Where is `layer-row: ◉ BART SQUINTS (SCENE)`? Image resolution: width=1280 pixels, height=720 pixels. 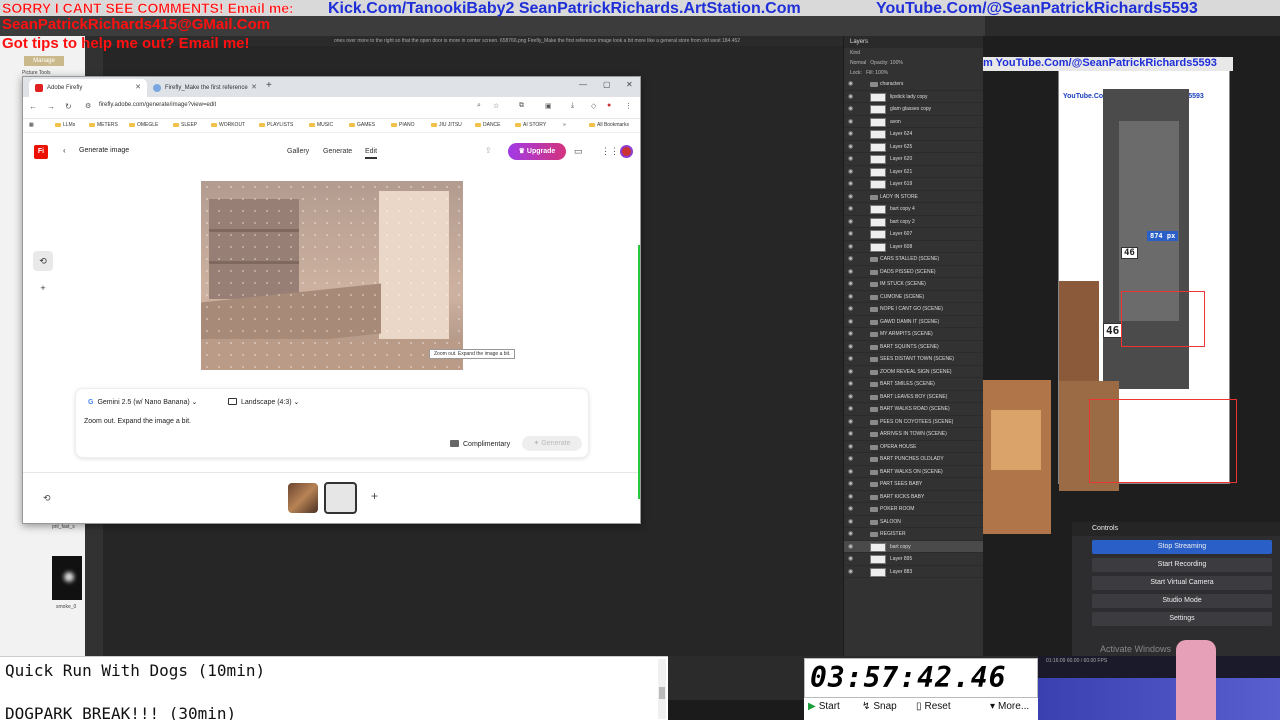 layer-row: ◉ BART SQUINTS (SCENE) is located at coordinates (913, 347).